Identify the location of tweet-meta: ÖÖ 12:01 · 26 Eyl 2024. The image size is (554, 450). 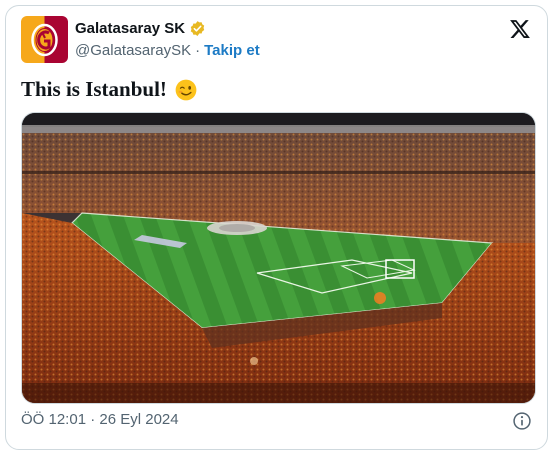
(100, 419).